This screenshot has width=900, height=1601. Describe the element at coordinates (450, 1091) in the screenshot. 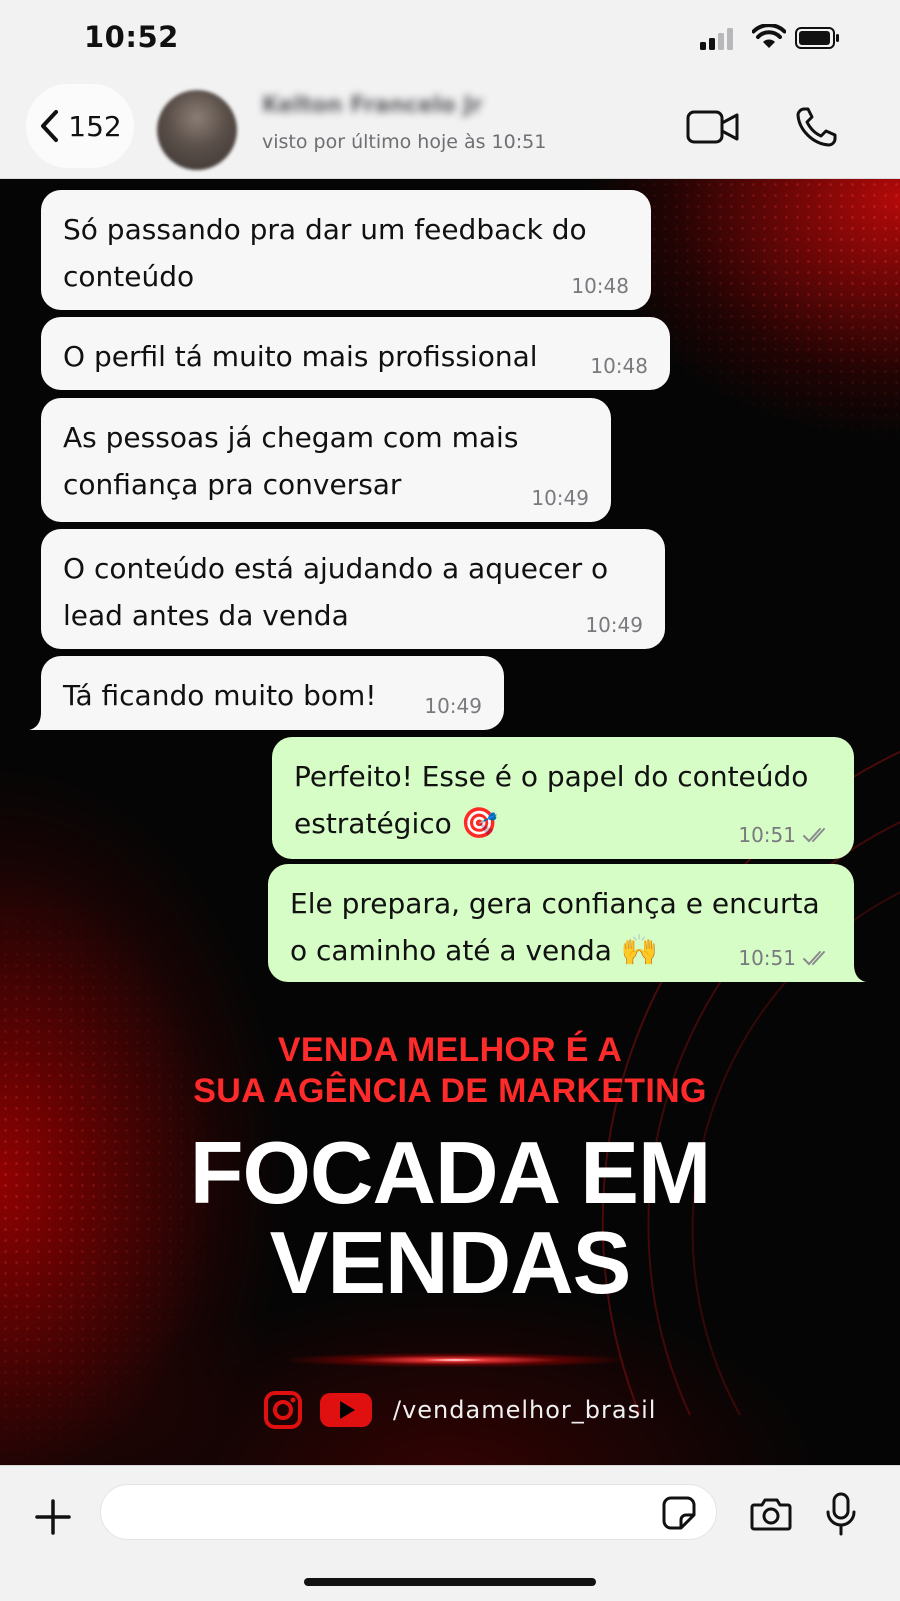

I see `promo-tagline-line2: SUA AGÊNCIA DE MARKETING` at that location.